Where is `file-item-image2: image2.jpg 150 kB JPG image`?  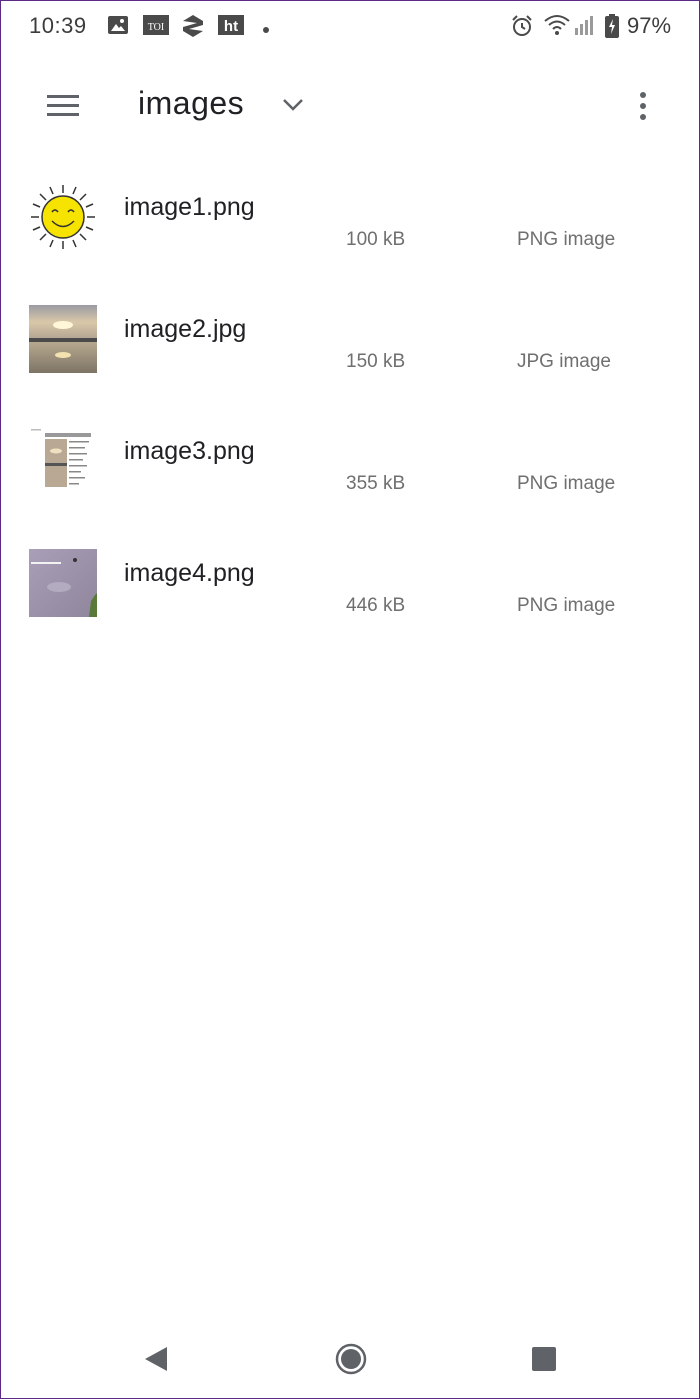 file-item-image2: image2.jpg 150 kB JPG image is located at coordinates (350, 344).